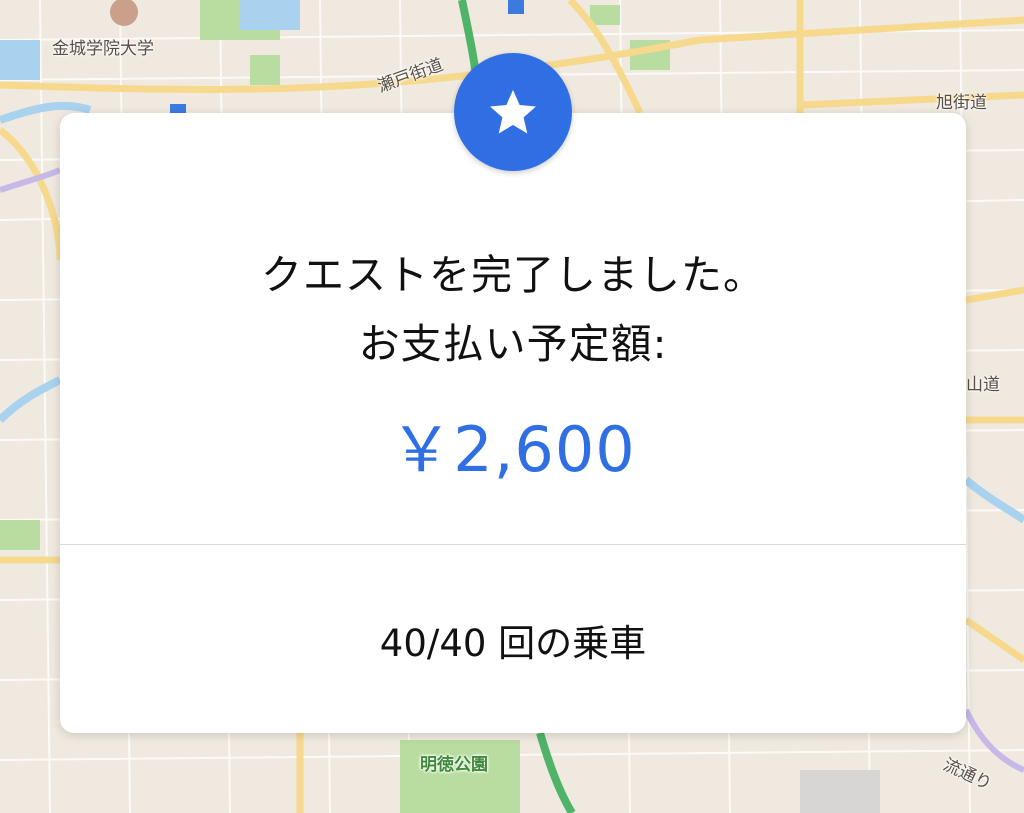 This screenshot has height=813, width=1024. Describe the element at coordinates (513, 344) in the screenshot. I see `payment-label: お支払い予定額:` at that location.